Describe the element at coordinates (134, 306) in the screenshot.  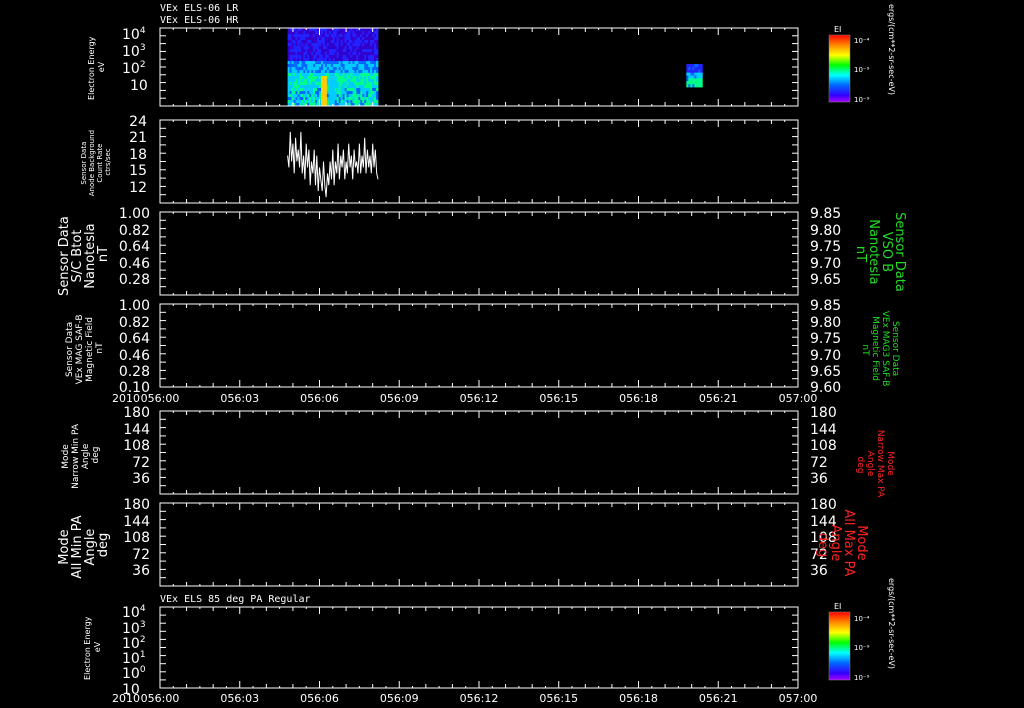
I see `p4-ytick: 1.00` at that location.